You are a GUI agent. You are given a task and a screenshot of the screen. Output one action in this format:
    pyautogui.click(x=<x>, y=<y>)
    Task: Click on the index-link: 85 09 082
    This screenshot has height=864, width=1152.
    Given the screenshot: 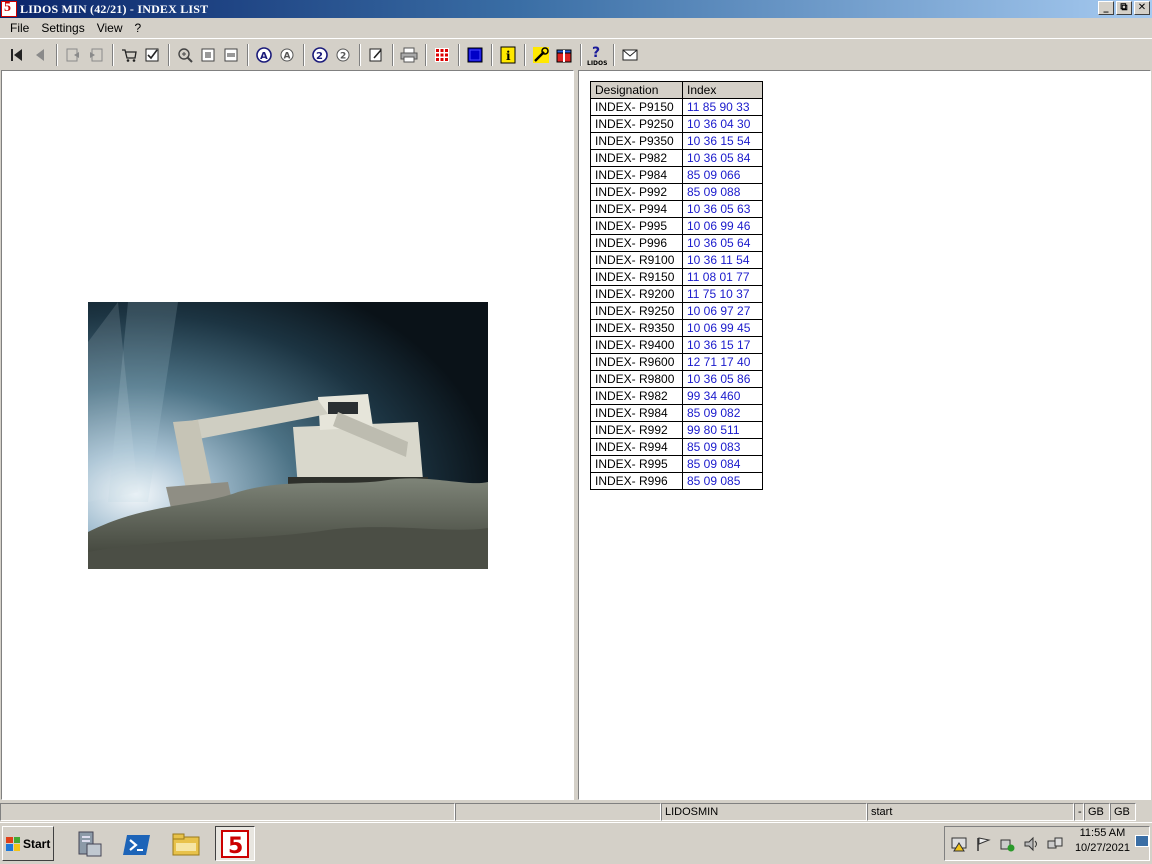 What is the action you would take?
    pyautogui.click(x=722, y=413)
    